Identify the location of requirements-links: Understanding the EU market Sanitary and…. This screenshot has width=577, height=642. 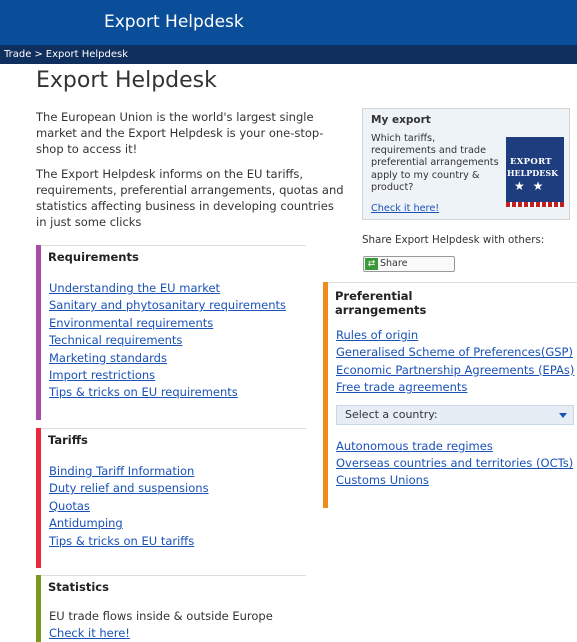
(173, 335).